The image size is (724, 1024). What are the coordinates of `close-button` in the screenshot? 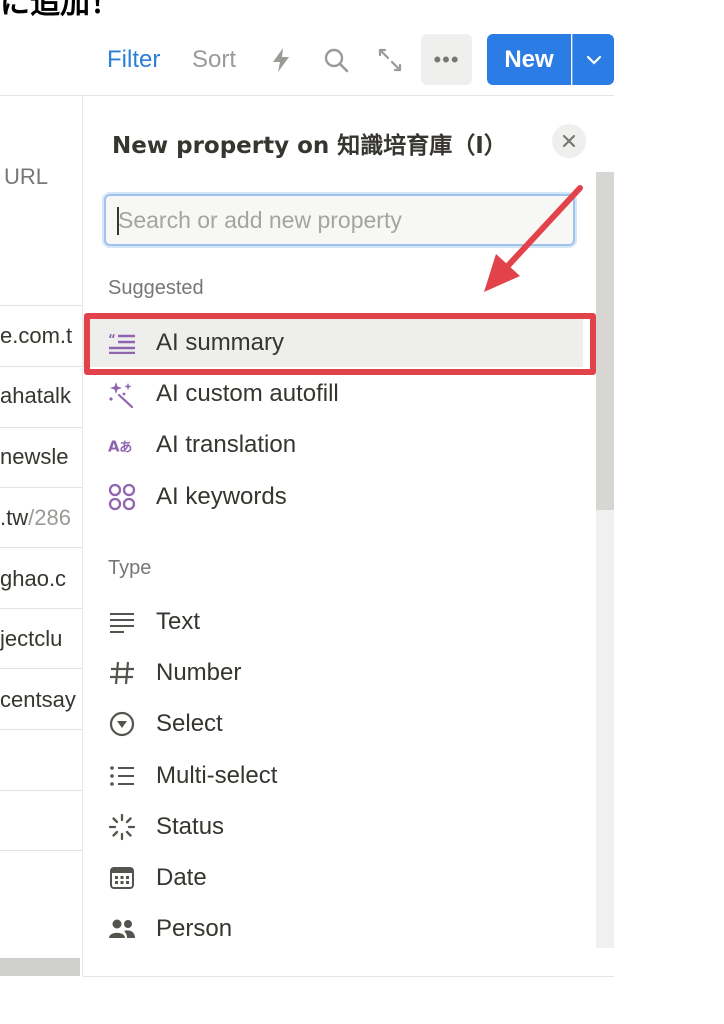 It's located at (569, 141).